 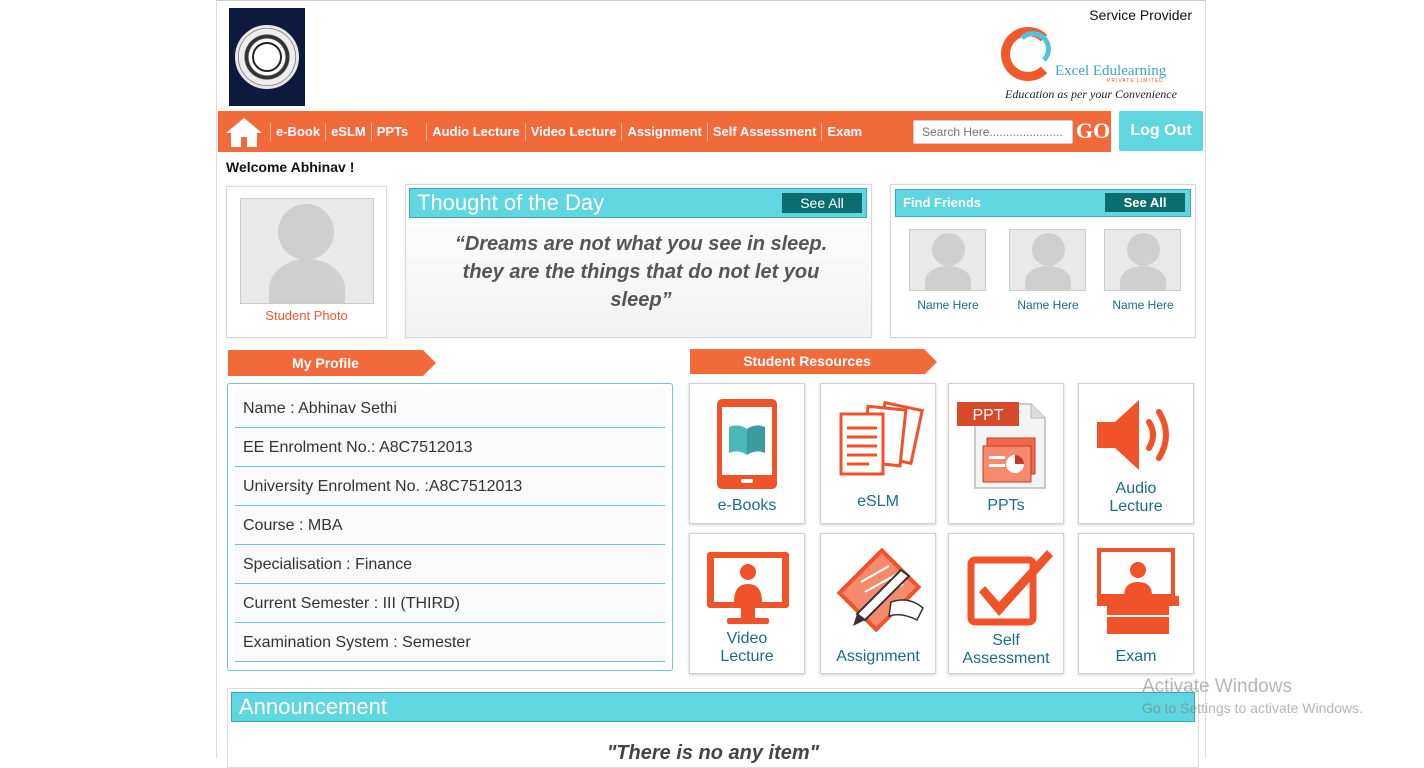 What do you see at coordinates (1135, 81) in the screenshot?
I see `brand-sub: PRIVATE LIMITED` at bounding box center [1135, 81].